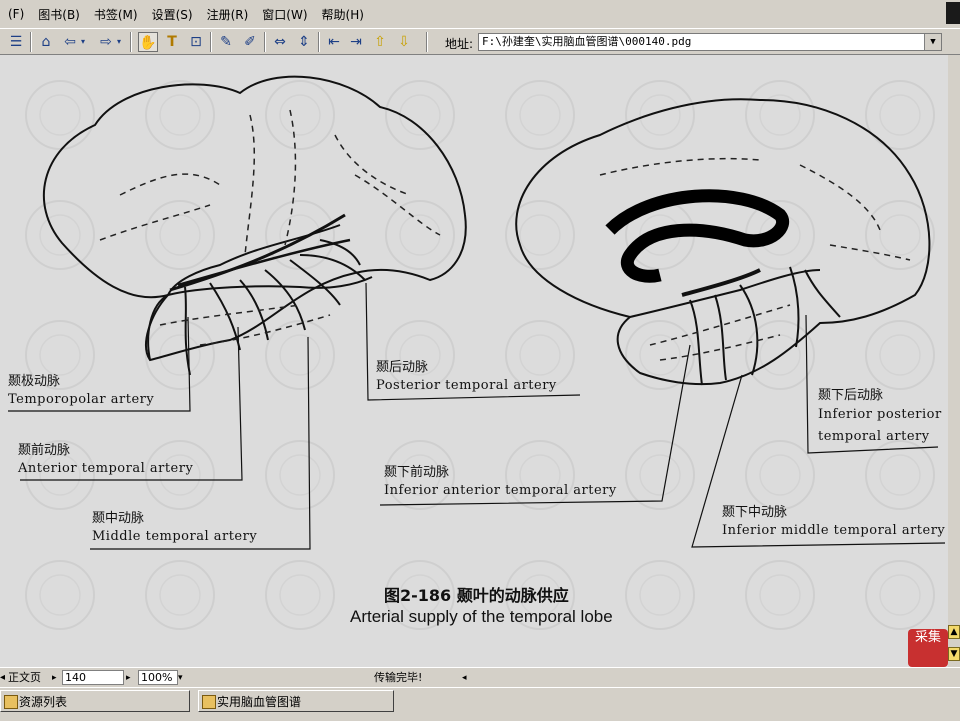  What do you see at coordinates (83, 42) in the screenshot?
I see `back-dropdown-icon: ▾` at bounding box center [83, 42].